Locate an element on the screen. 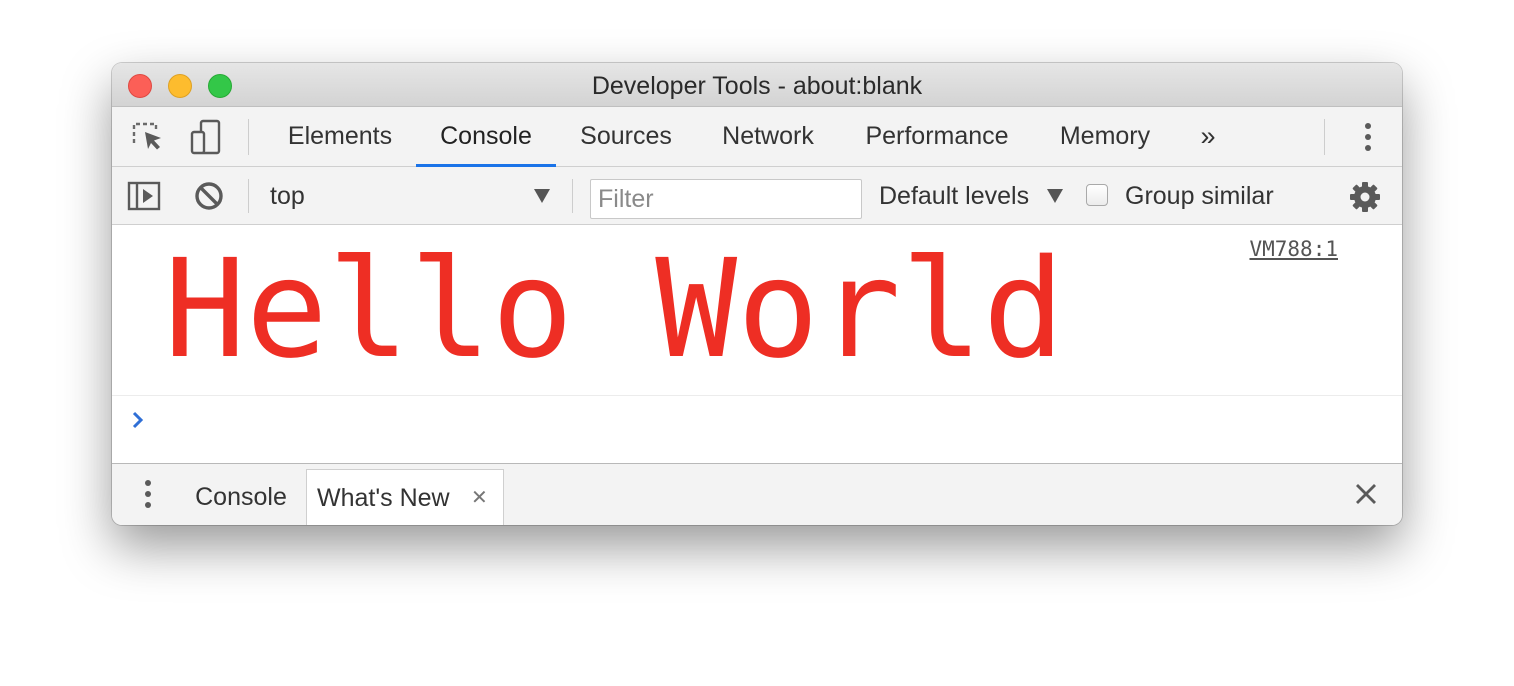  inspect-element-button is located at coordinates (148, 137).